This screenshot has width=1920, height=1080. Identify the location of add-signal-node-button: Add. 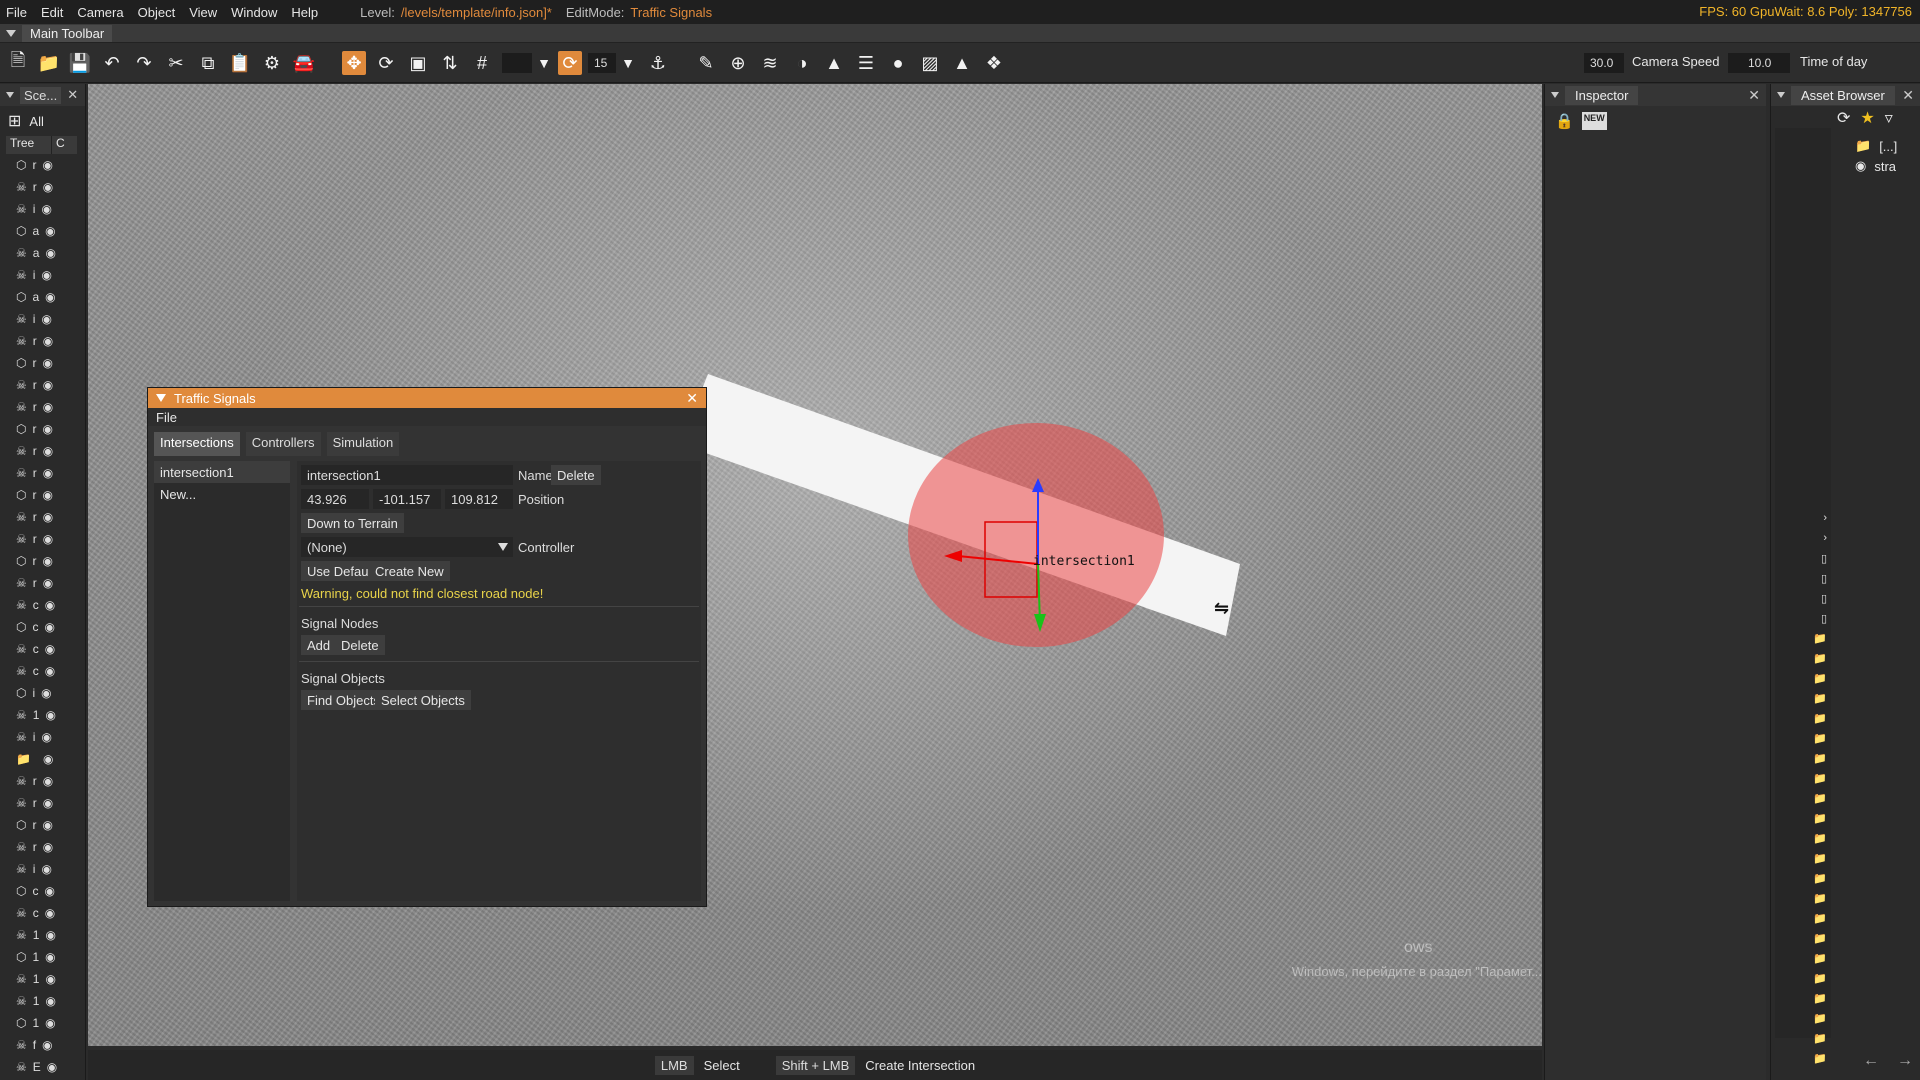
(319, 645).